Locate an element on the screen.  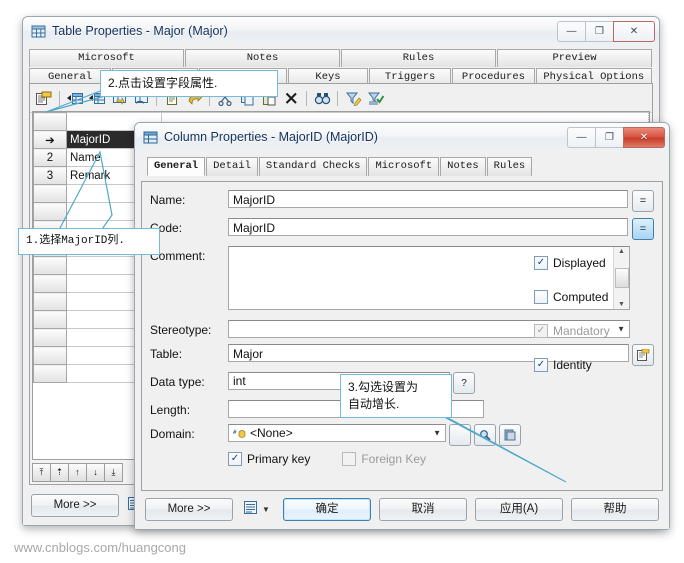
help-button: 帮助 is located at coordinates (615, 509).